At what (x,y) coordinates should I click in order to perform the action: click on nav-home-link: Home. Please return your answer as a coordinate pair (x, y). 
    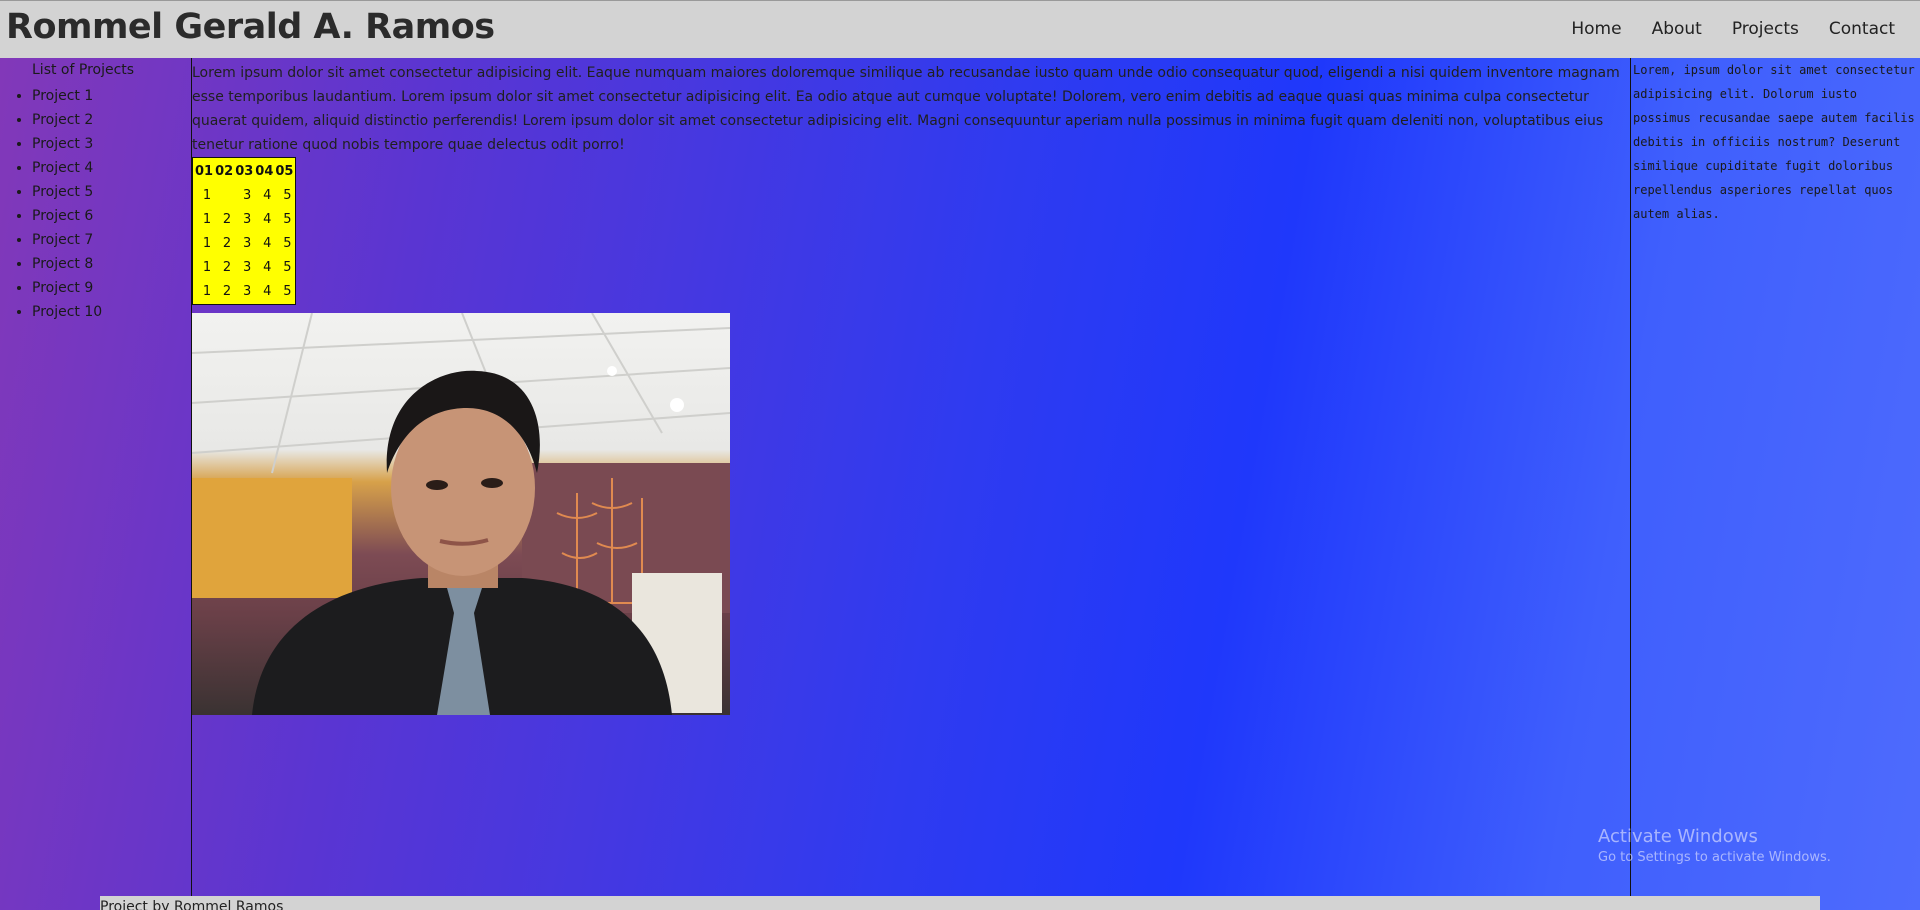
    Looking at the image, I should click on (1596, 29).